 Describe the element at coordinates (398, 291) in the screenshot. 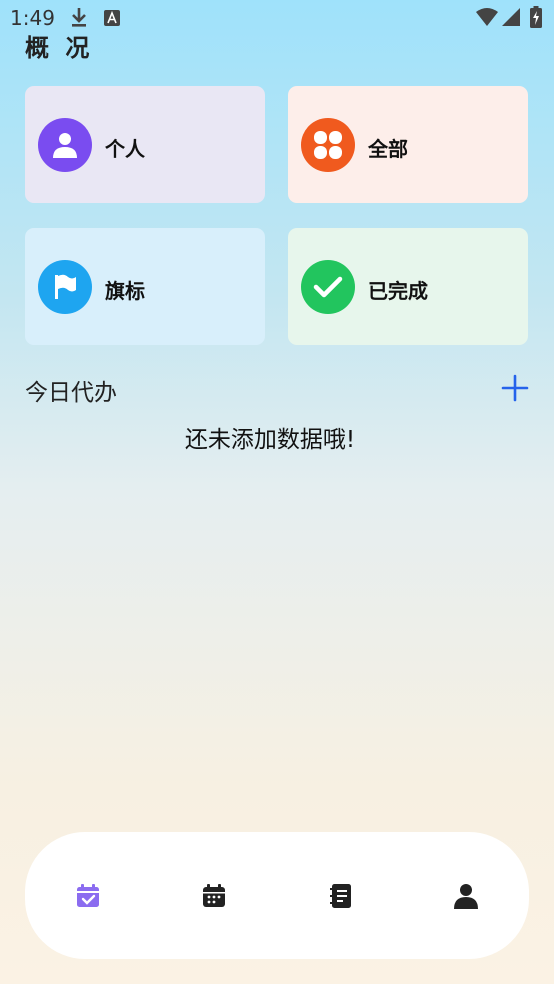

I see `card-label: 已完成` at that location.